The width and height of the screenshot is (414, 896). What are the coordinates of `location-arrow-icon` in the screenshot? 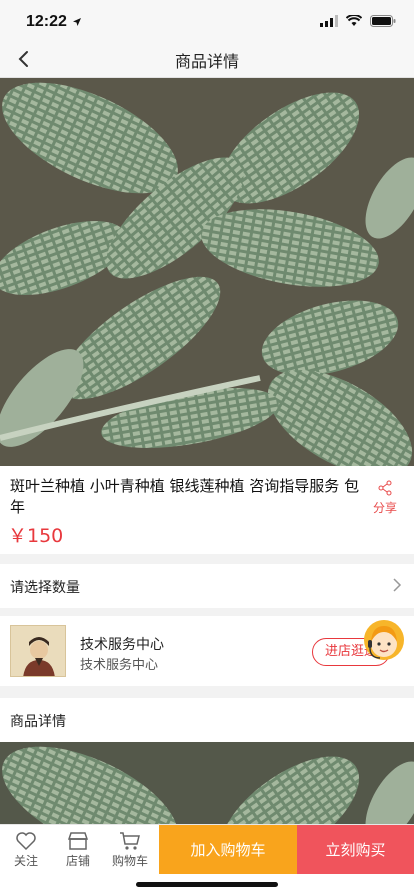 It's located at (77, 22).